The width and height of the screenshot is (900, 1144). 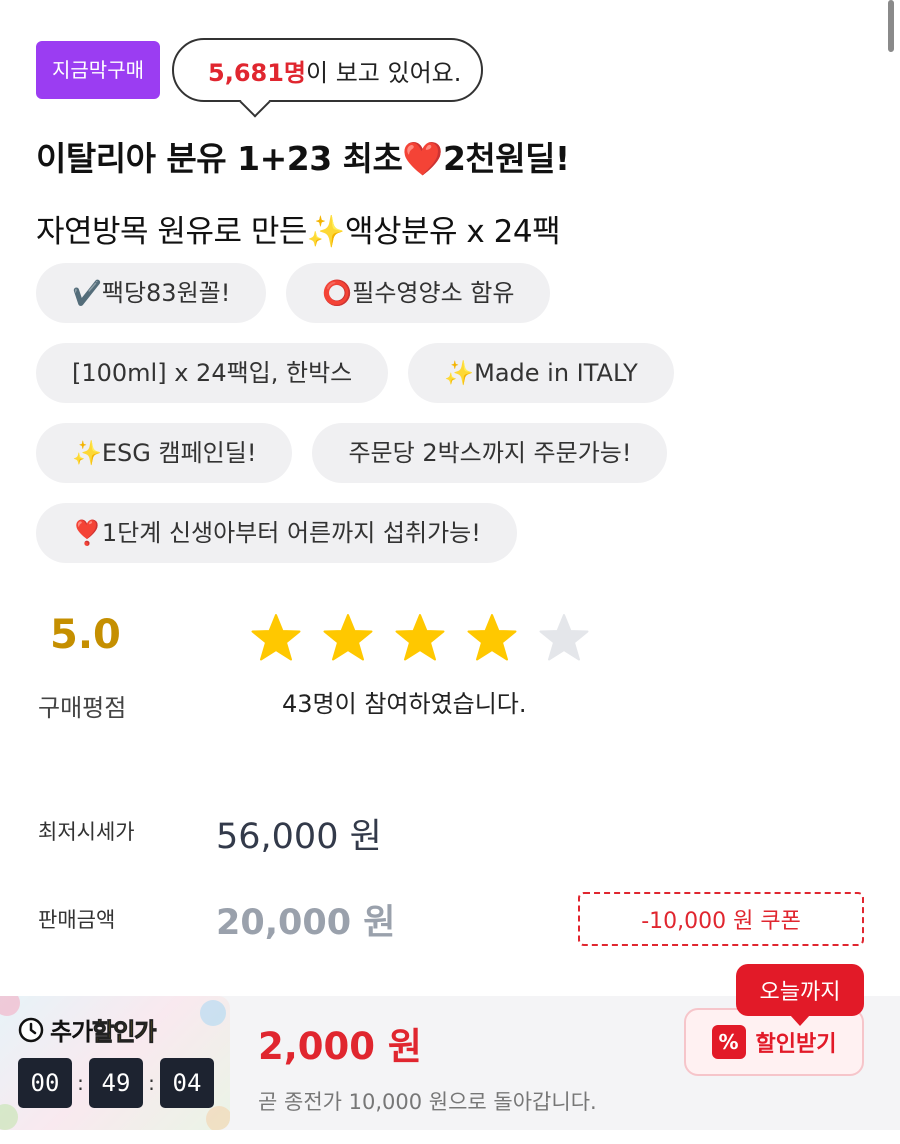 What do you see at coordinates (404, 704) in the screenshot?
I see `rating-participants: 43명이 참여하였습니다.` at bounding box center [404, 704].